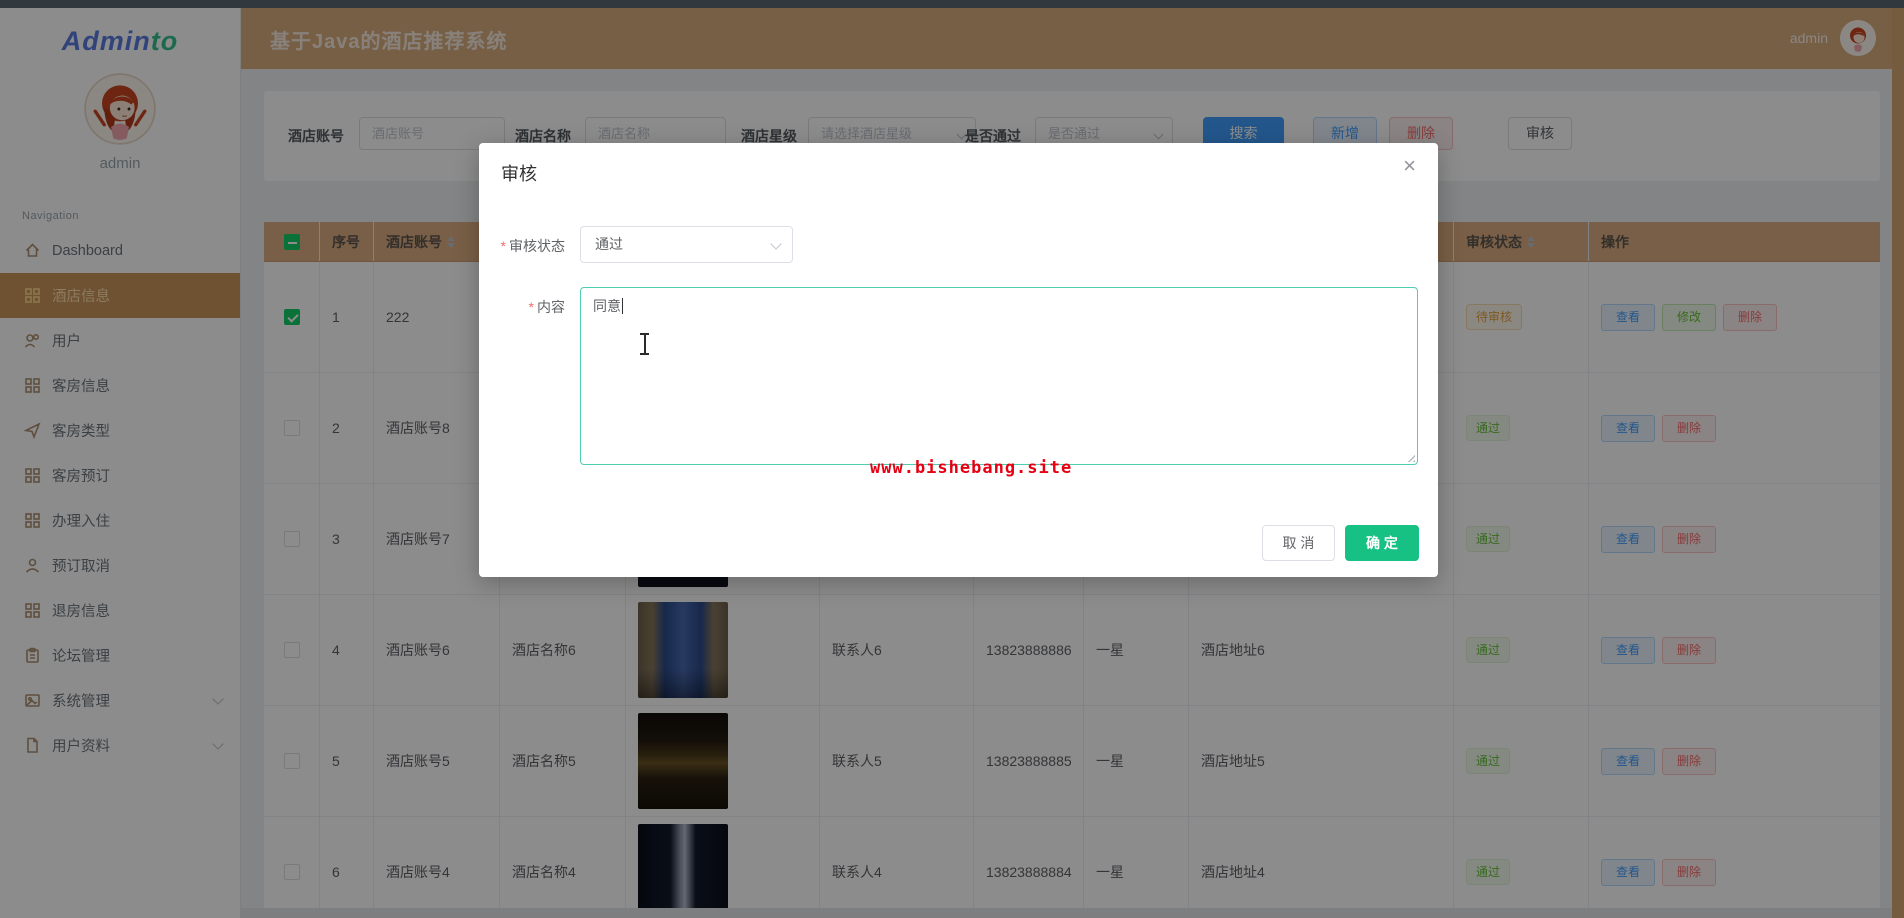  I want to click on chevron-down-icon, so click(776, 244).